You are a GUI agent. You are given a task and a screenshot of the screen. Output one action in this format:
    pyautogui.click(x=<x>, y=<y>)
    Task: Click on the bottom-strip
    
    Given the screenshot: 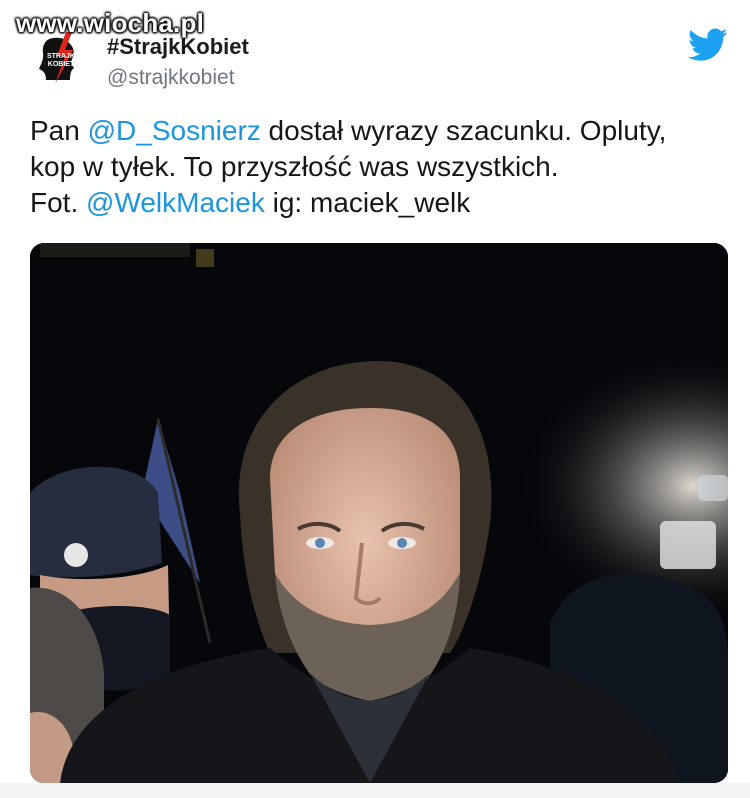 What is the action you would take?
    pyautogui.click(x=375, y=790)
    